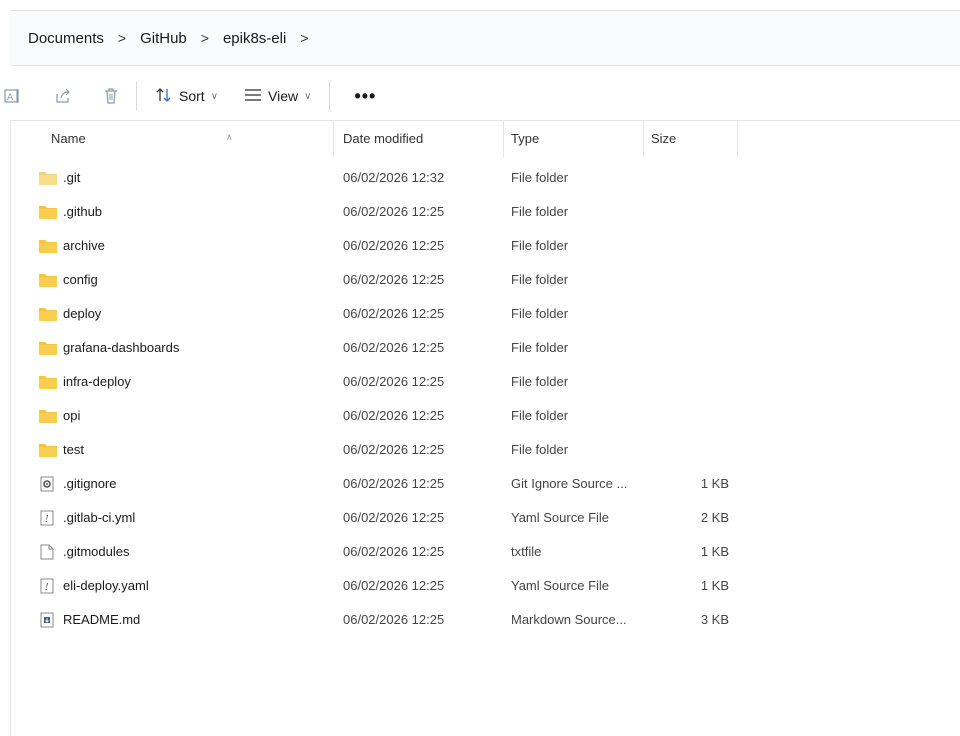  Describe the element at coordinates (97, 381) in the screenshot. I see `file-name: infra-deploy` at that location.